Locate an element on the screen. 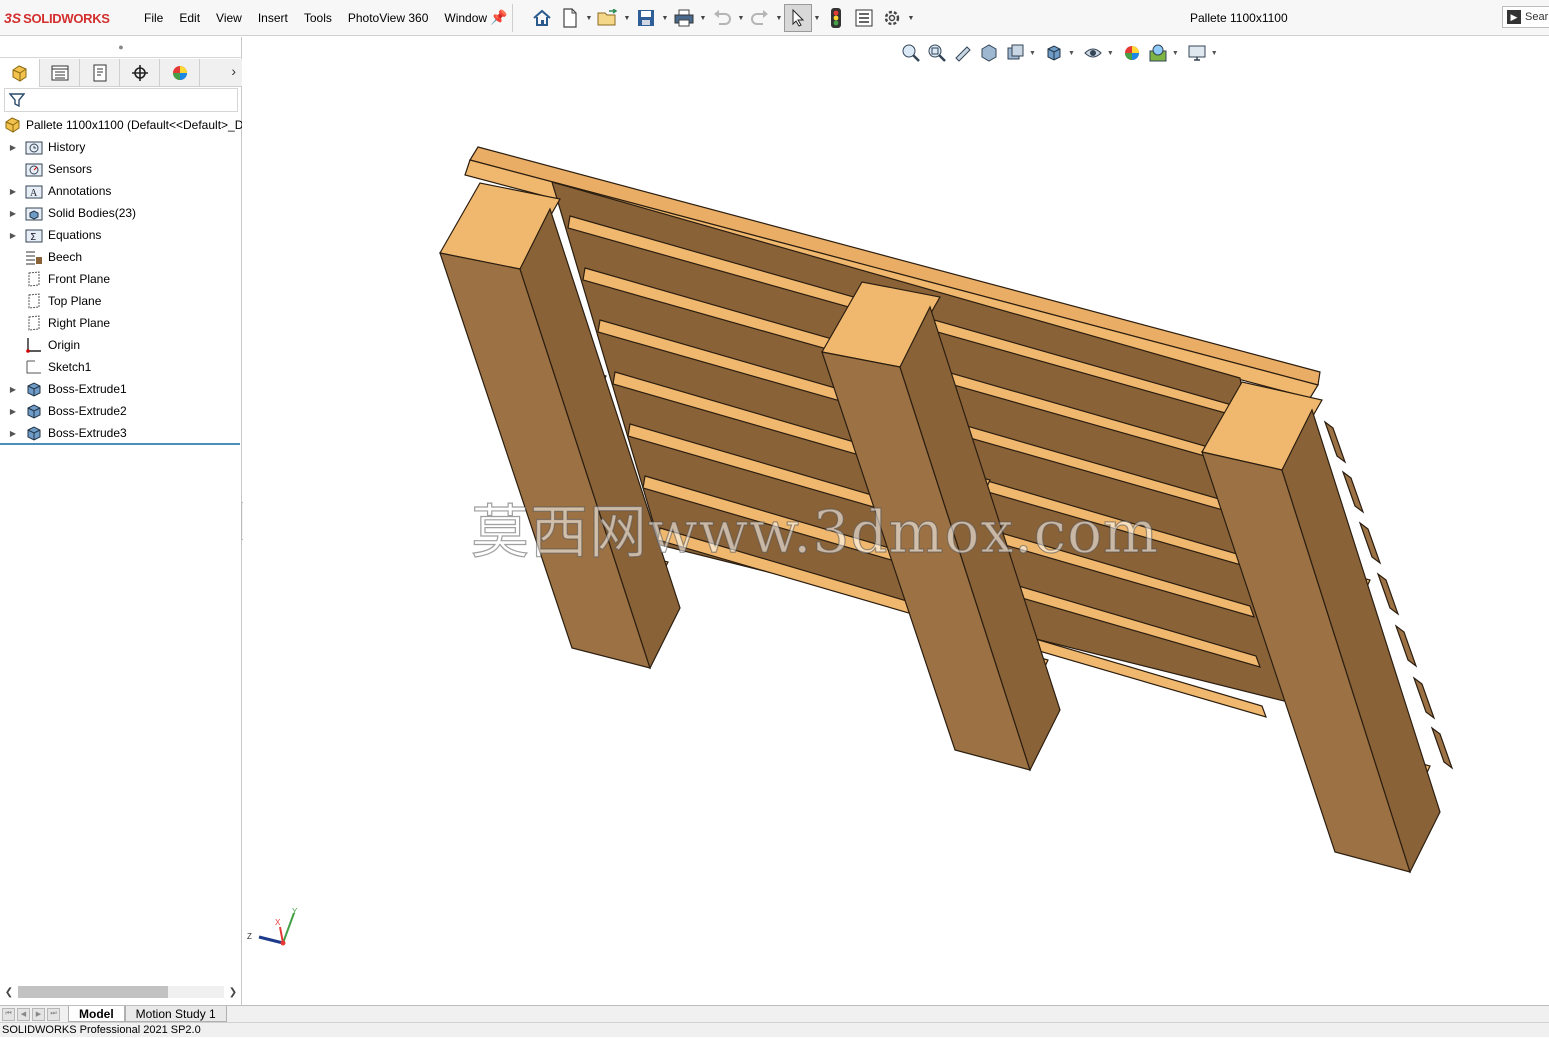 This screenshot has height=1038, width=1549. tree-item-history: ▶ History is located at coordinates (121, 147).